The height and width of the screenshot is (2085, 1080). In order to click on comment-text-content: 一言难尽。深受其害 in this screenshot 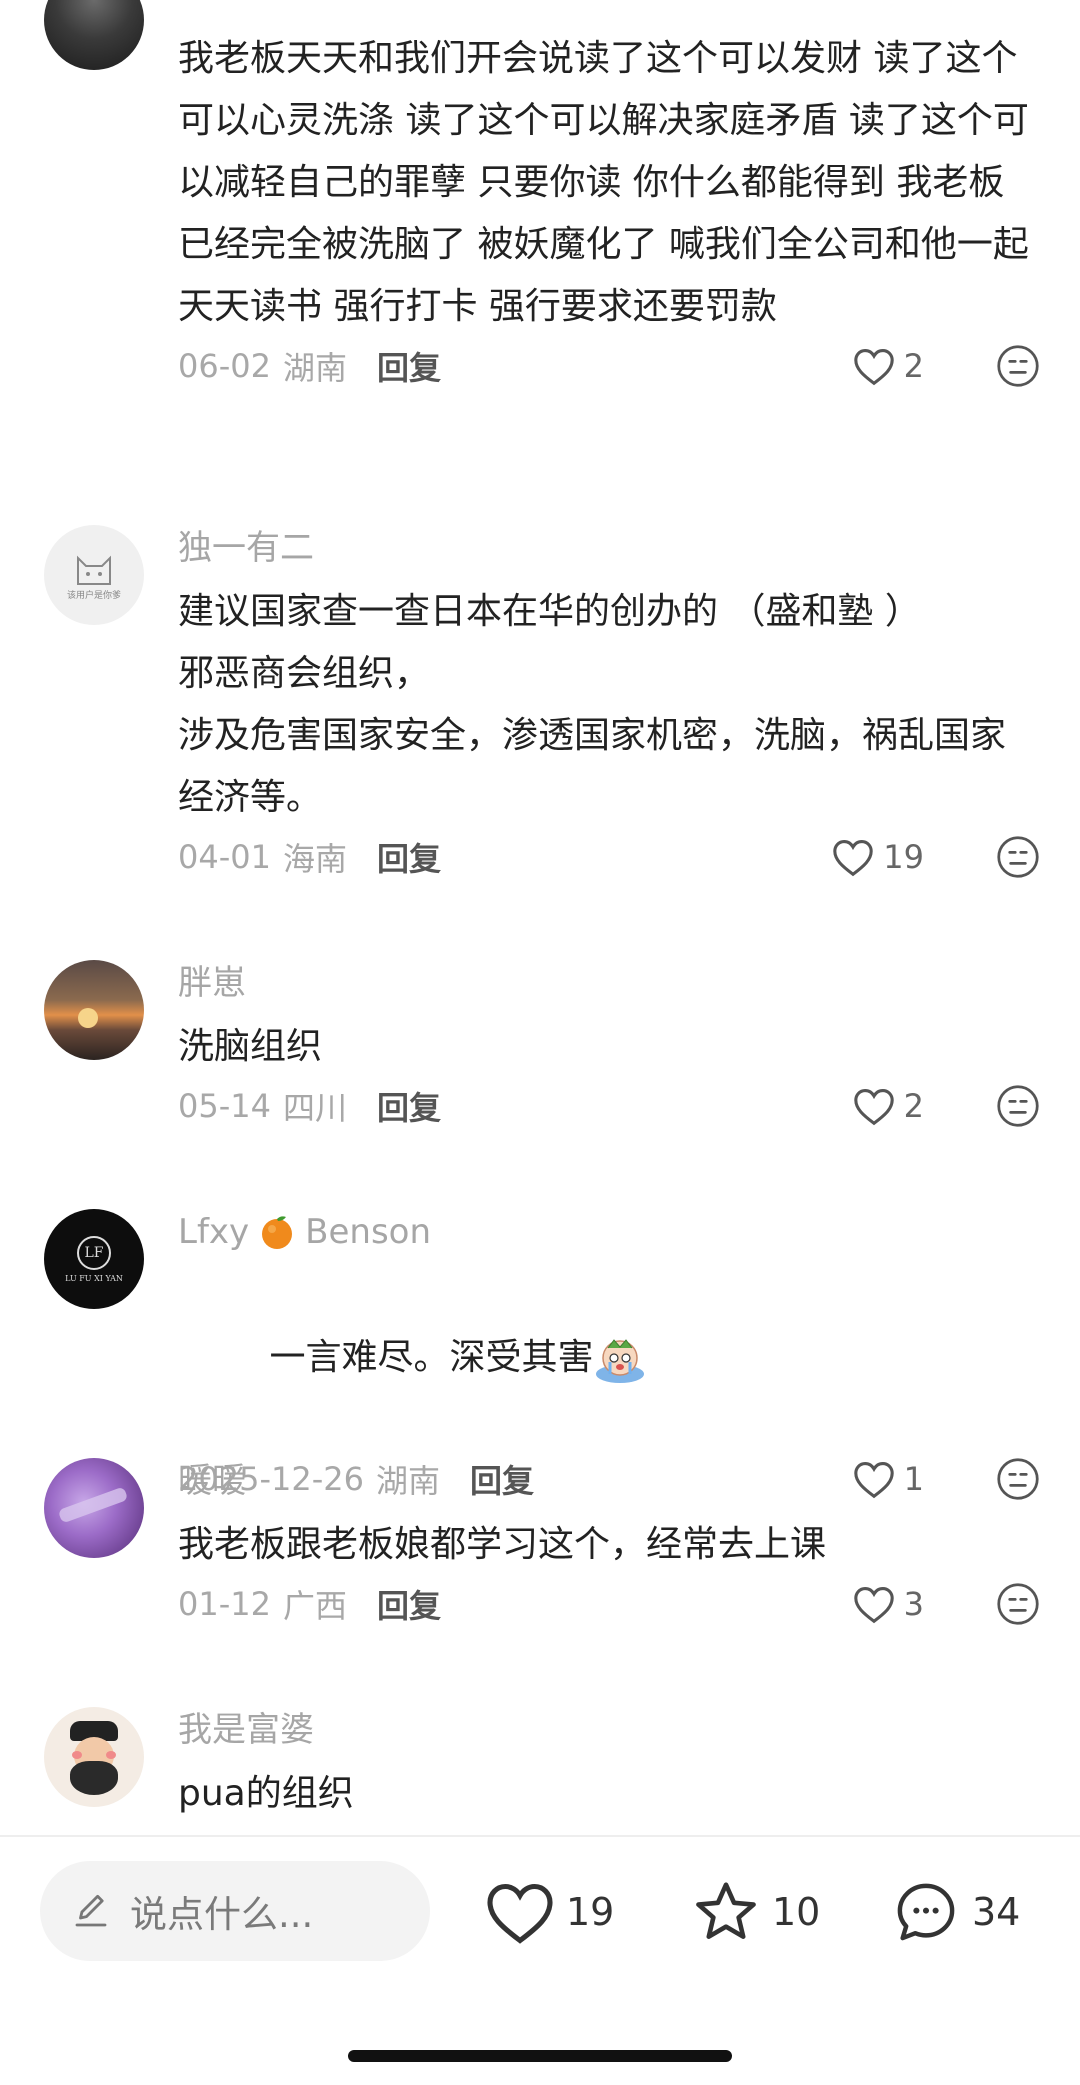, I will do `click(431, 1357)`.